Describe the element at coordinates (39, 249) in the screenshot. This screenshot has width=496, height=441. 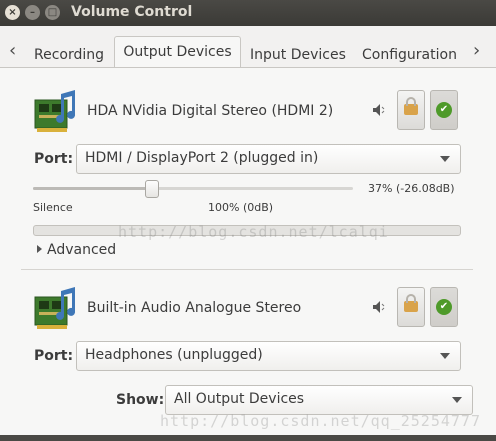
I see `expander-arrow-icon` at that location.